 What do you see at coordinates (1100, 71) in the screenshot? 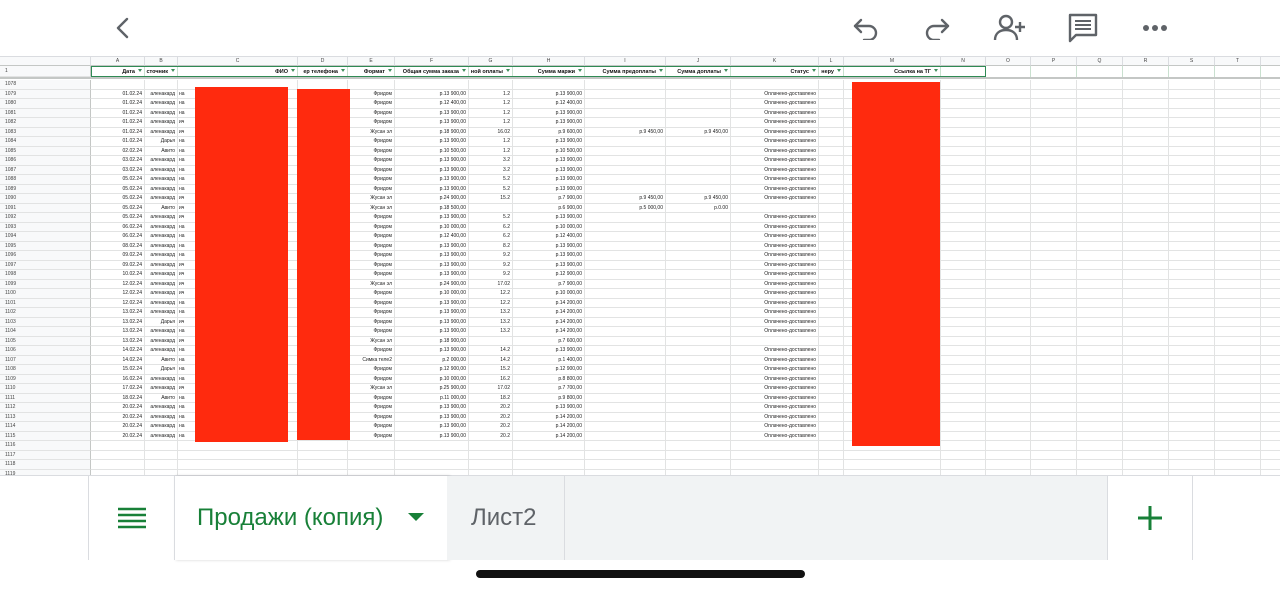
I see `column-title` at bounding box center [1100, 71].